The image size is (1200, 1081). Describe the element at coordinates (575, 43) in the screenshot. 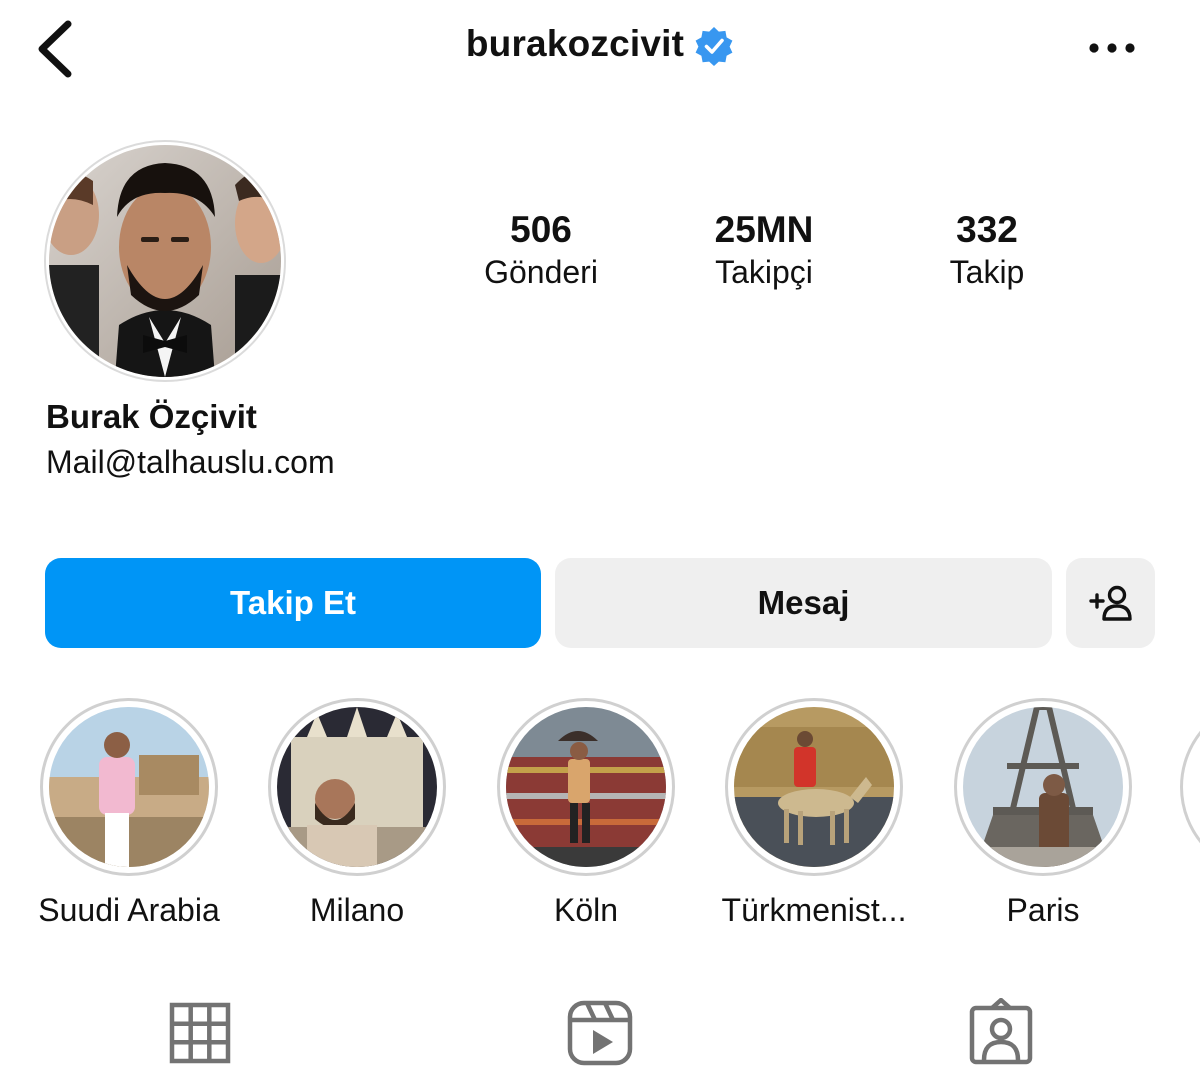

I see `username: burakozcivit` at that location.